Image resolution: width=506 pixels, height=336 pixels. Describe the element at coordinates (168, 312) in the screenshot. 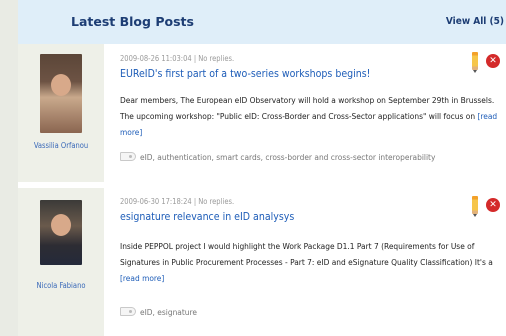

I see `post-tags-text: eID, esignature` at that location.